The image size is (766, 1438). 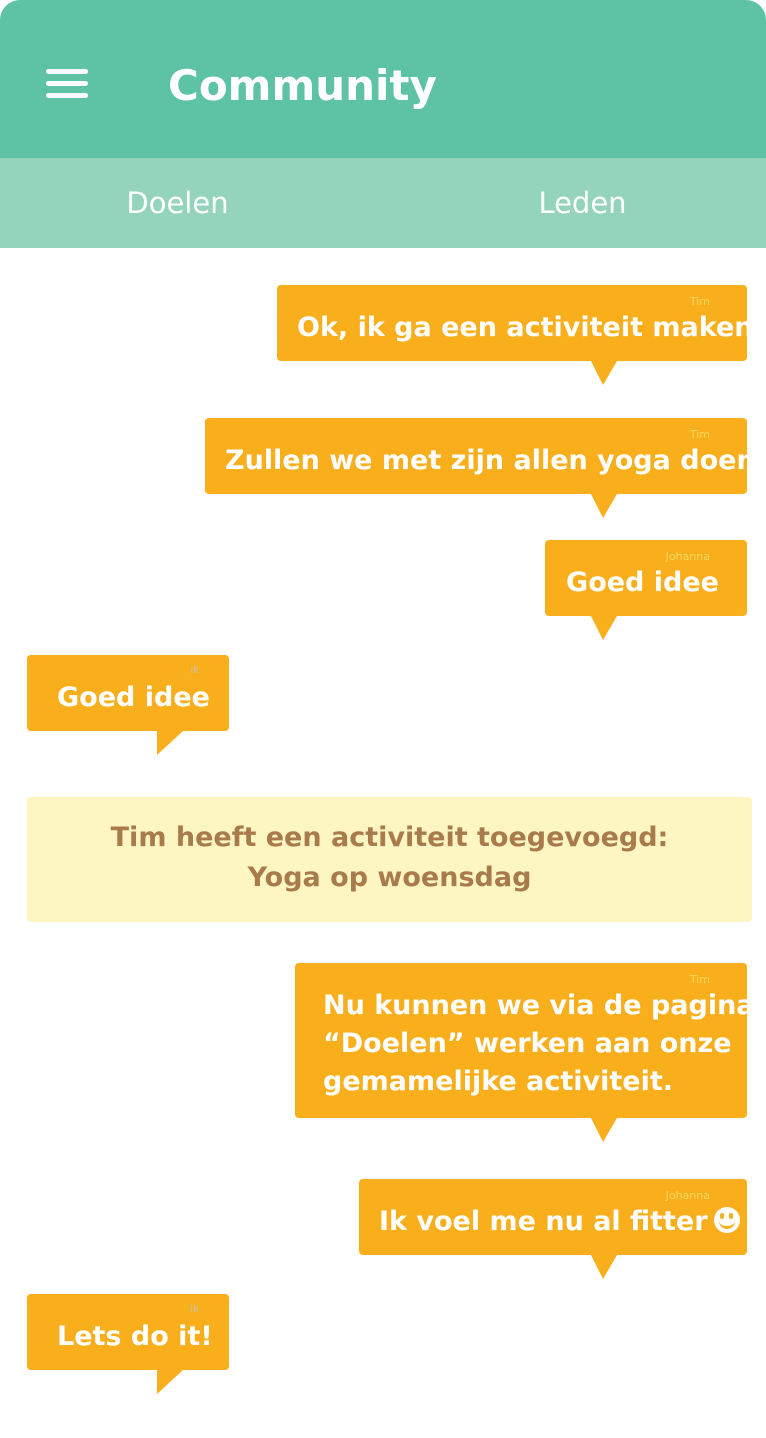 I want to click on message-text-line: “Doelen” werken aan onze, so click(x=527, y=1043).